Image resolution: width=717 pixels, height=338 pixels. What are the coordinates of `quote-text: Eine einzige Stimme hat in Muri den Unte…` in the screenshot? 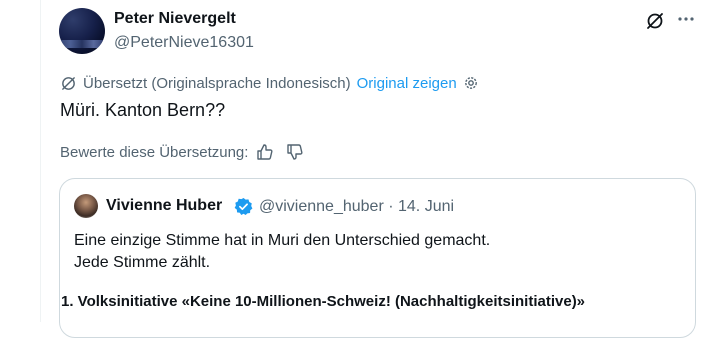 It's located at (282, 252).